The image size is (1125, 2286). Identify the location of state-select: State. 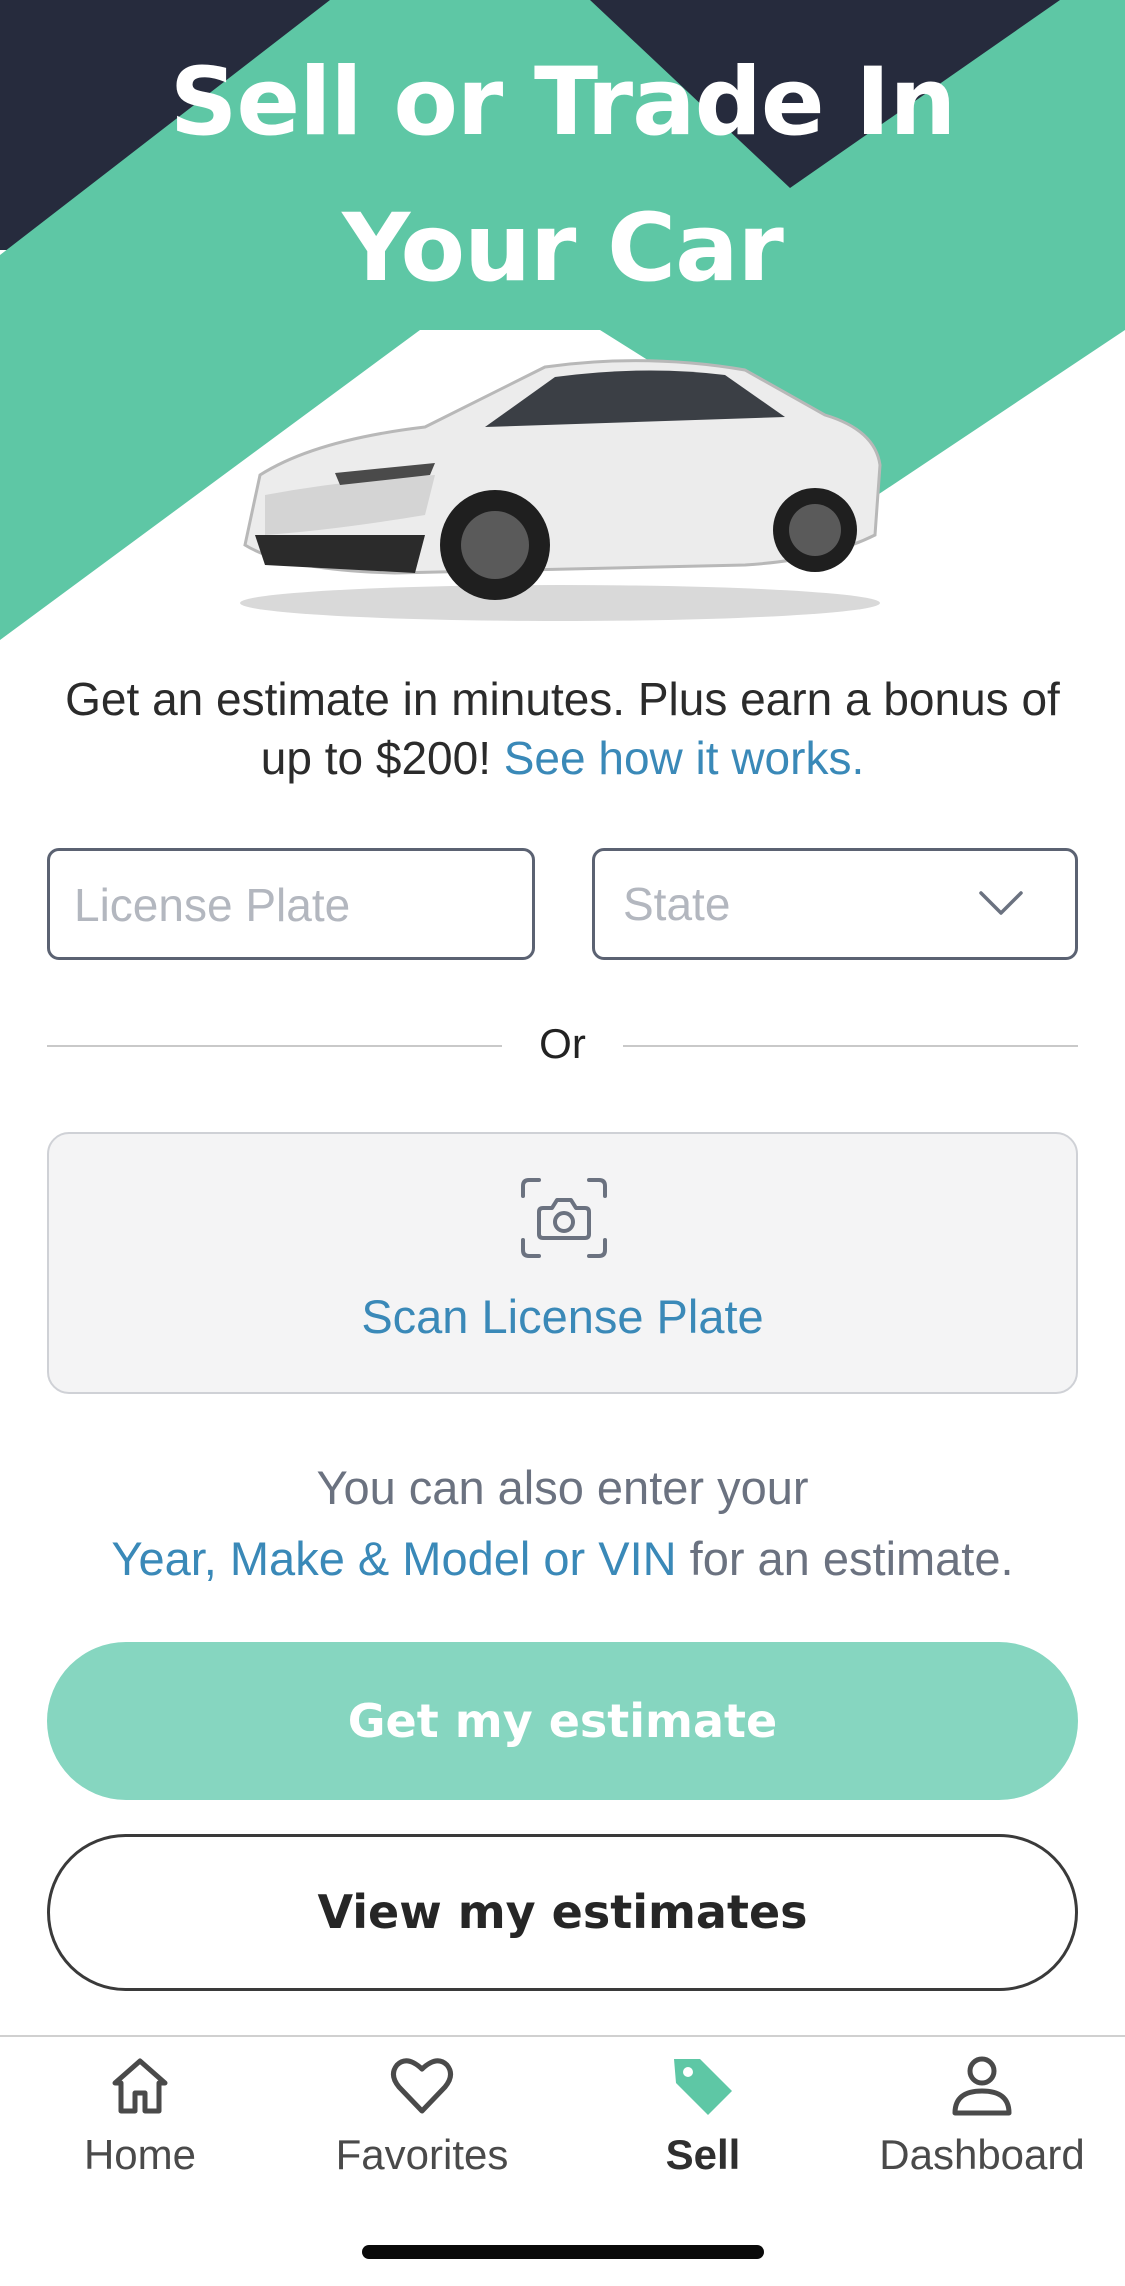
(835, 904).